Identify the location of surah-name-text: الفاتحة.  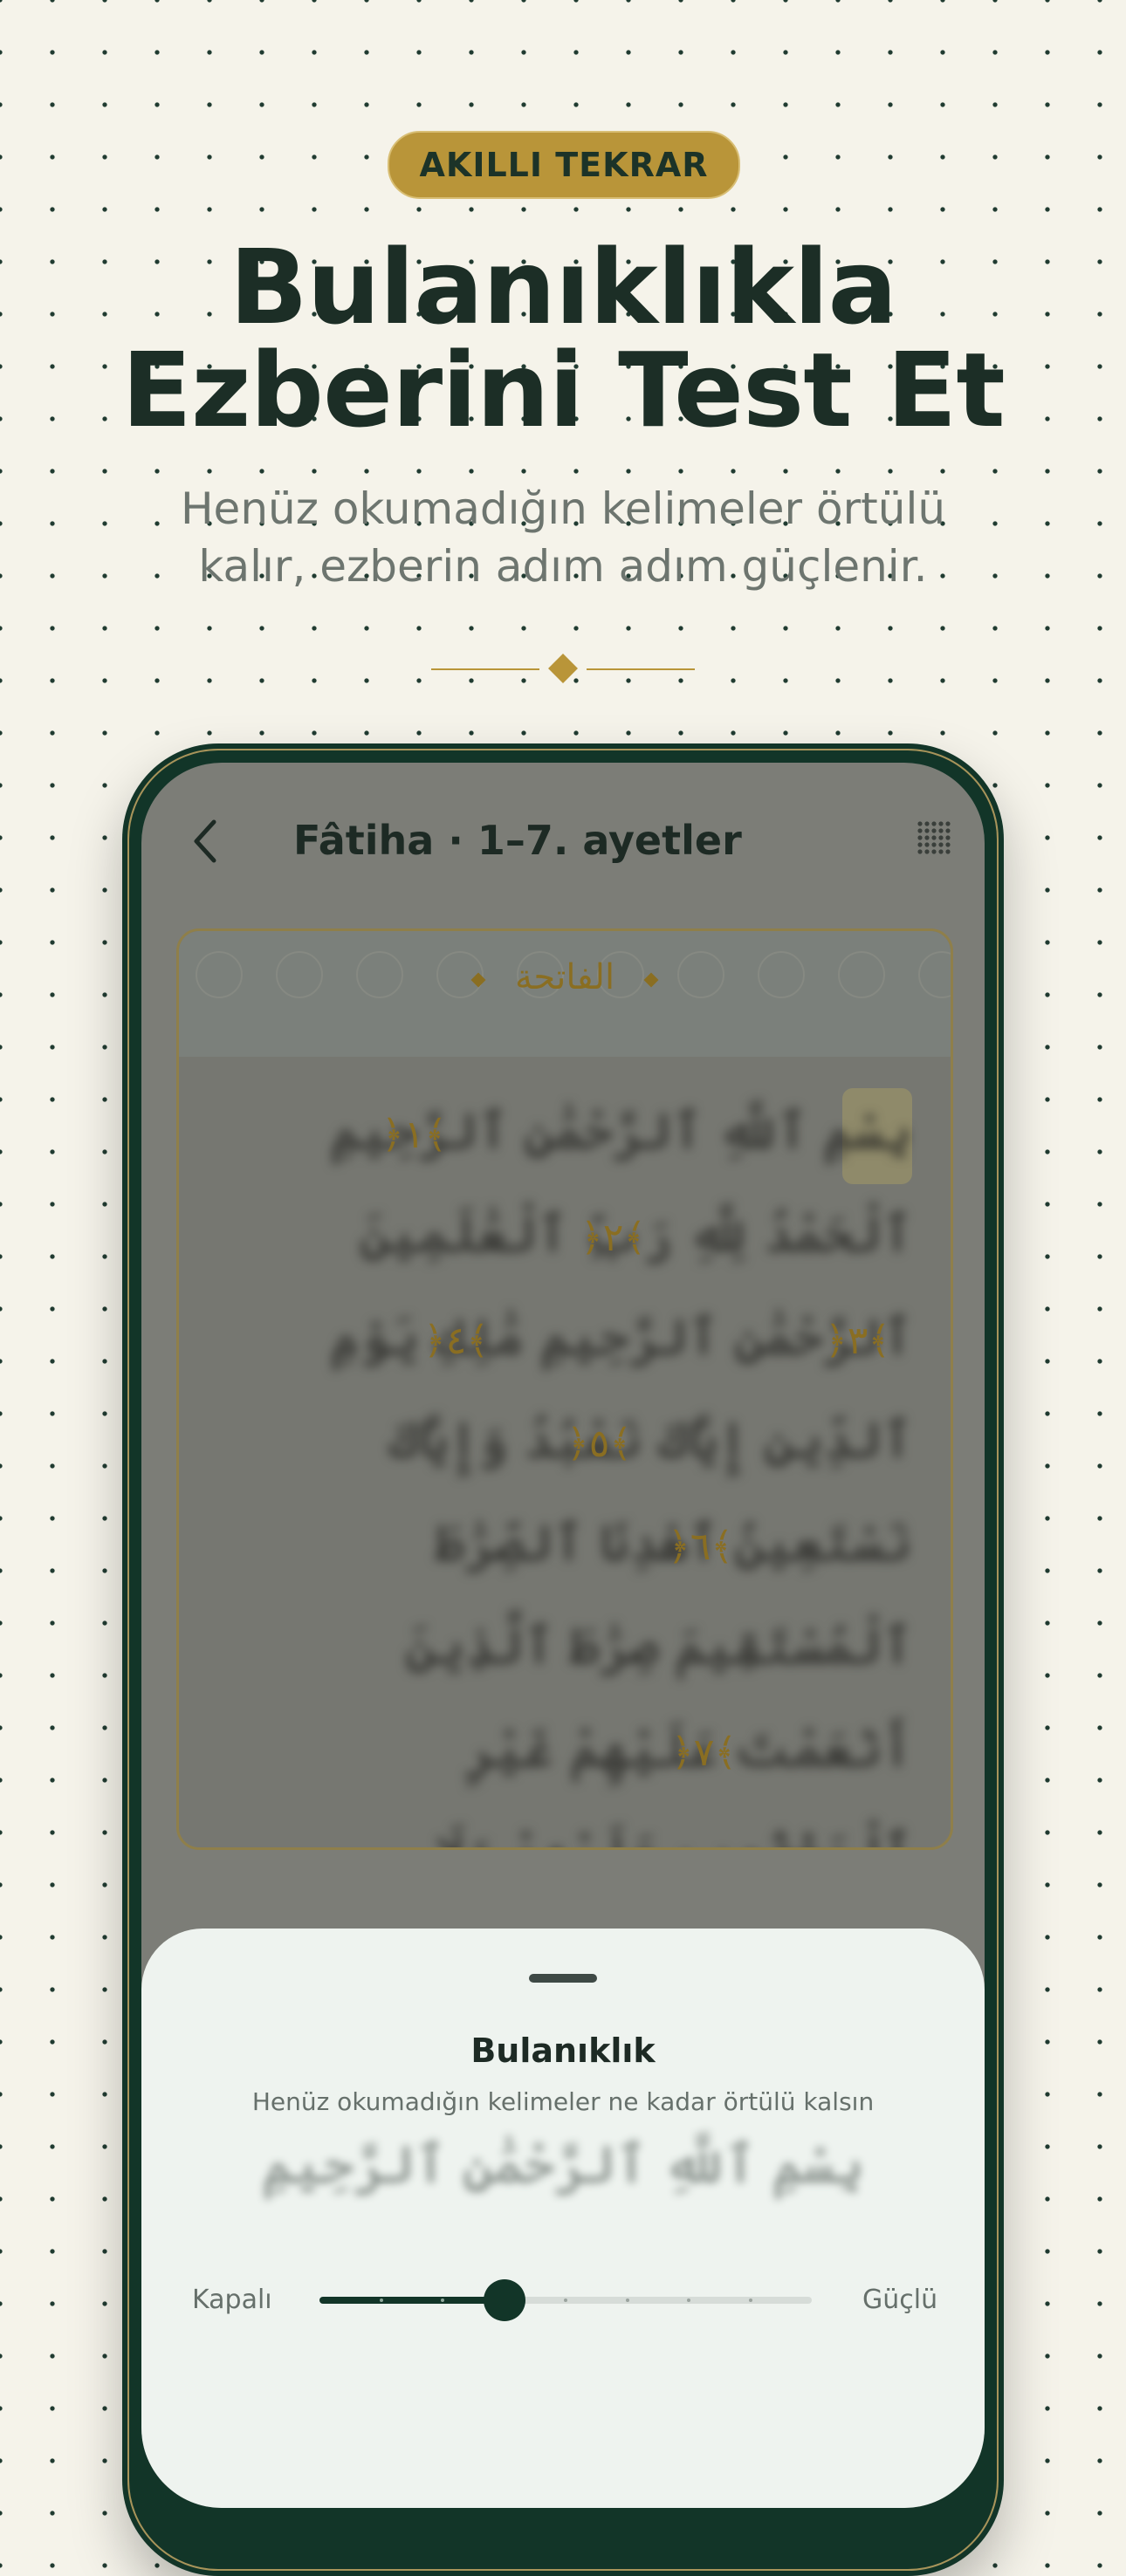
(564, 977).